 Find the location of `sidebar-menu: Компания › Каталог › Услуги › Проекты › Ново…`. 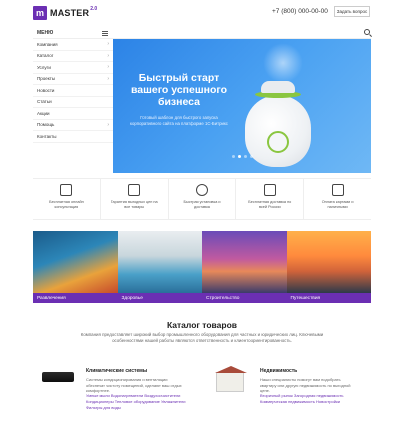

sidebar-menu: Компания › Каталог › Услуги › Проекты › Ново… is located at coordinates (73, 106).